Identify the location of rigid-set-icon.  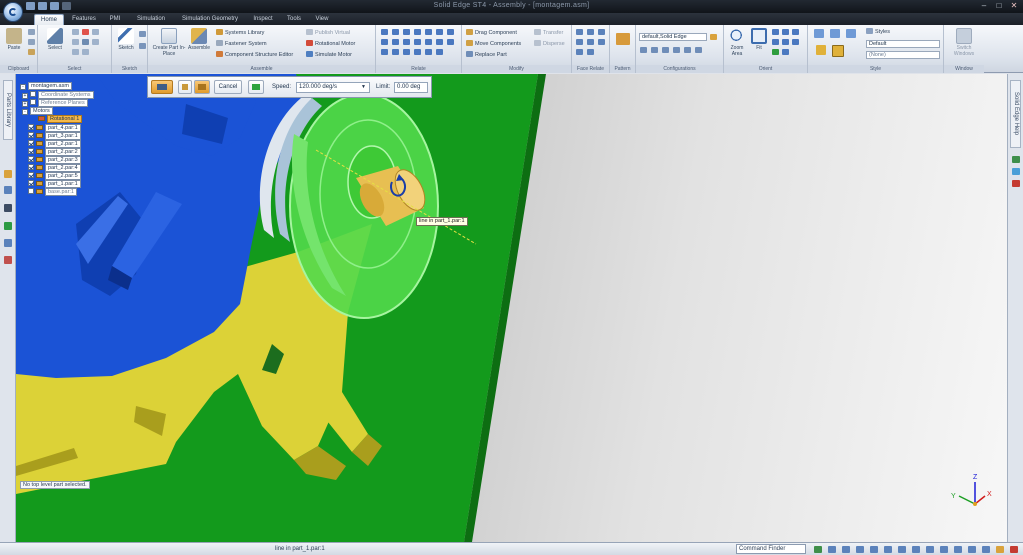
(450, 42).